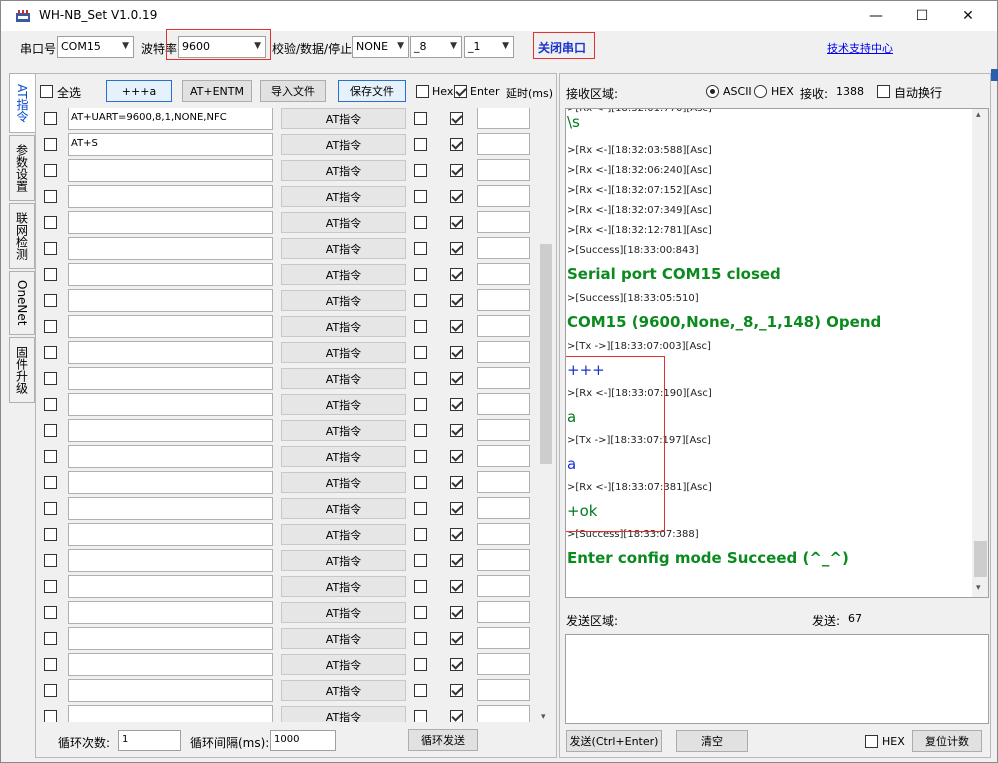  Describe the element at coordinates (22, 103) in the screenshot. I see `tab-at-commands: AT指令` at that location.